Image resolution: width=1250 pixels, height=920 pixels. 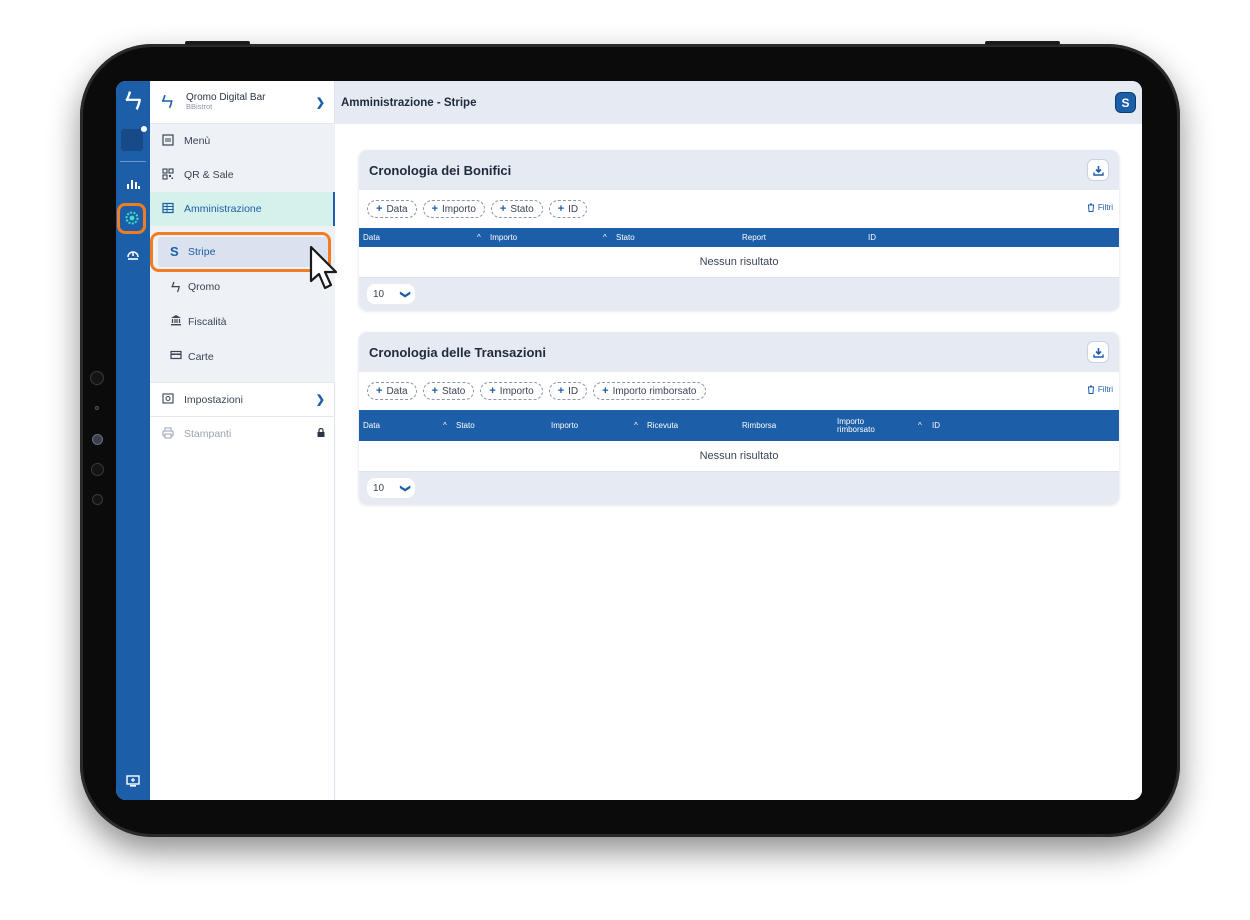 I want to click on sidebar-item-amministrazione: Amministrazione, so click(x=242, y=209).